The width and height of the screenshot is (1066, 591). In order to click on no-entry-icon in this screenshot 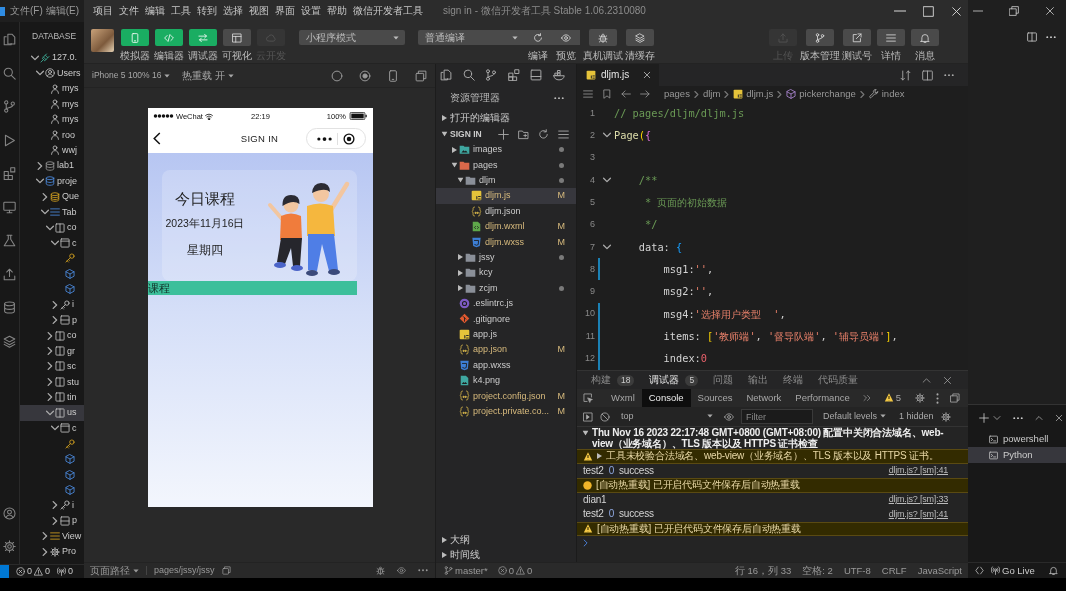, I will do `click(605, 416)`.